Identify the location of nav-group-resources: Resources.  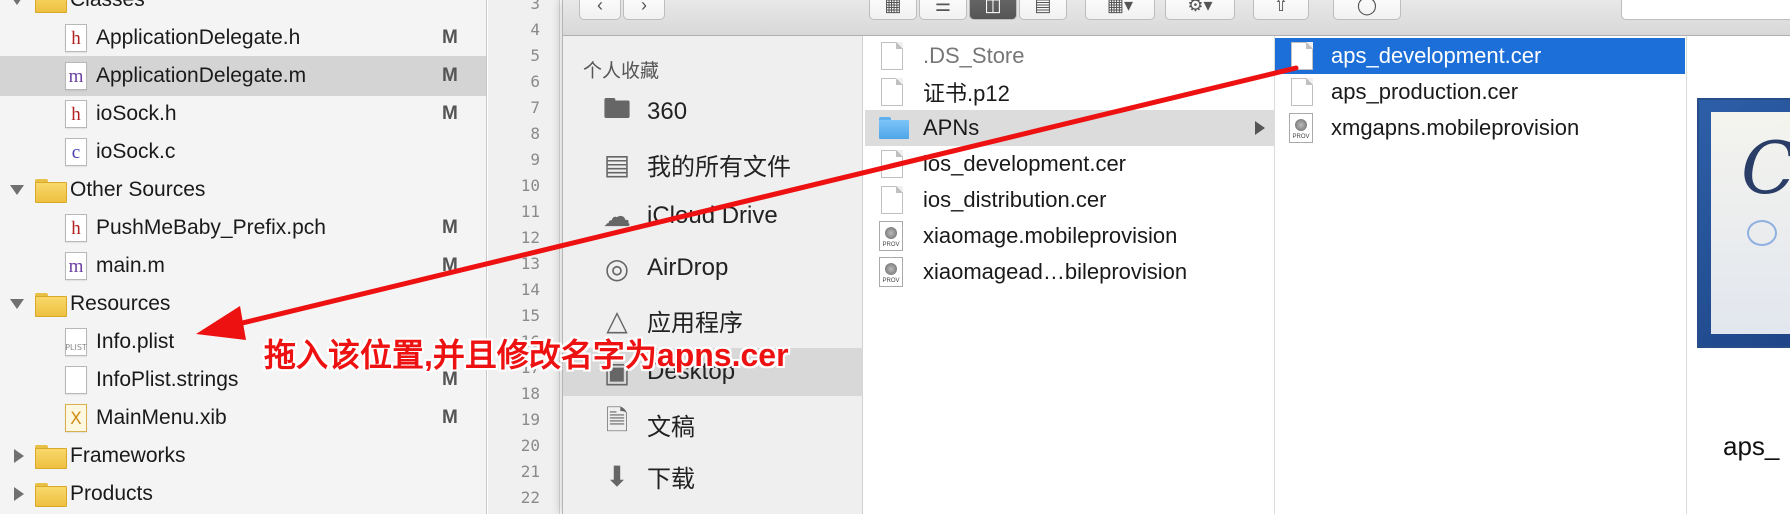
(243, 304).